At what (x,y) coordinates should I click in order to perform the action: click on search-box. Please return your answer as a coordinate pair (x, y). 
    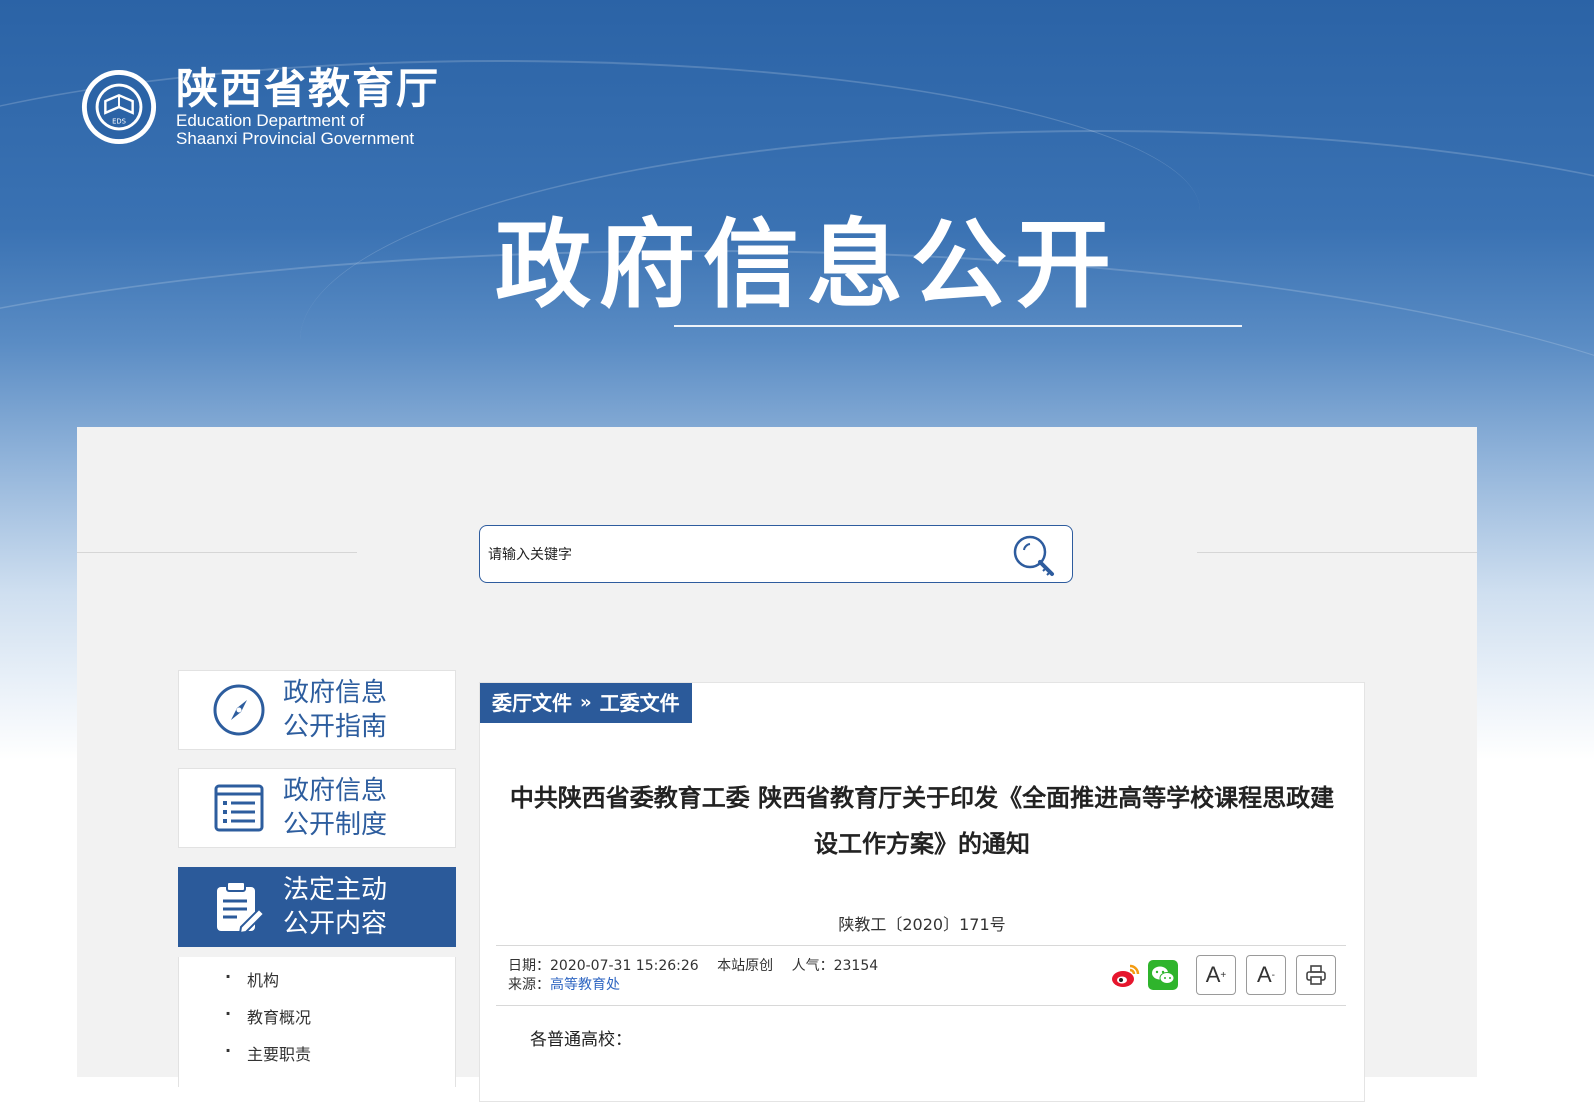
    Looking at the image, I should click on (776, 554).